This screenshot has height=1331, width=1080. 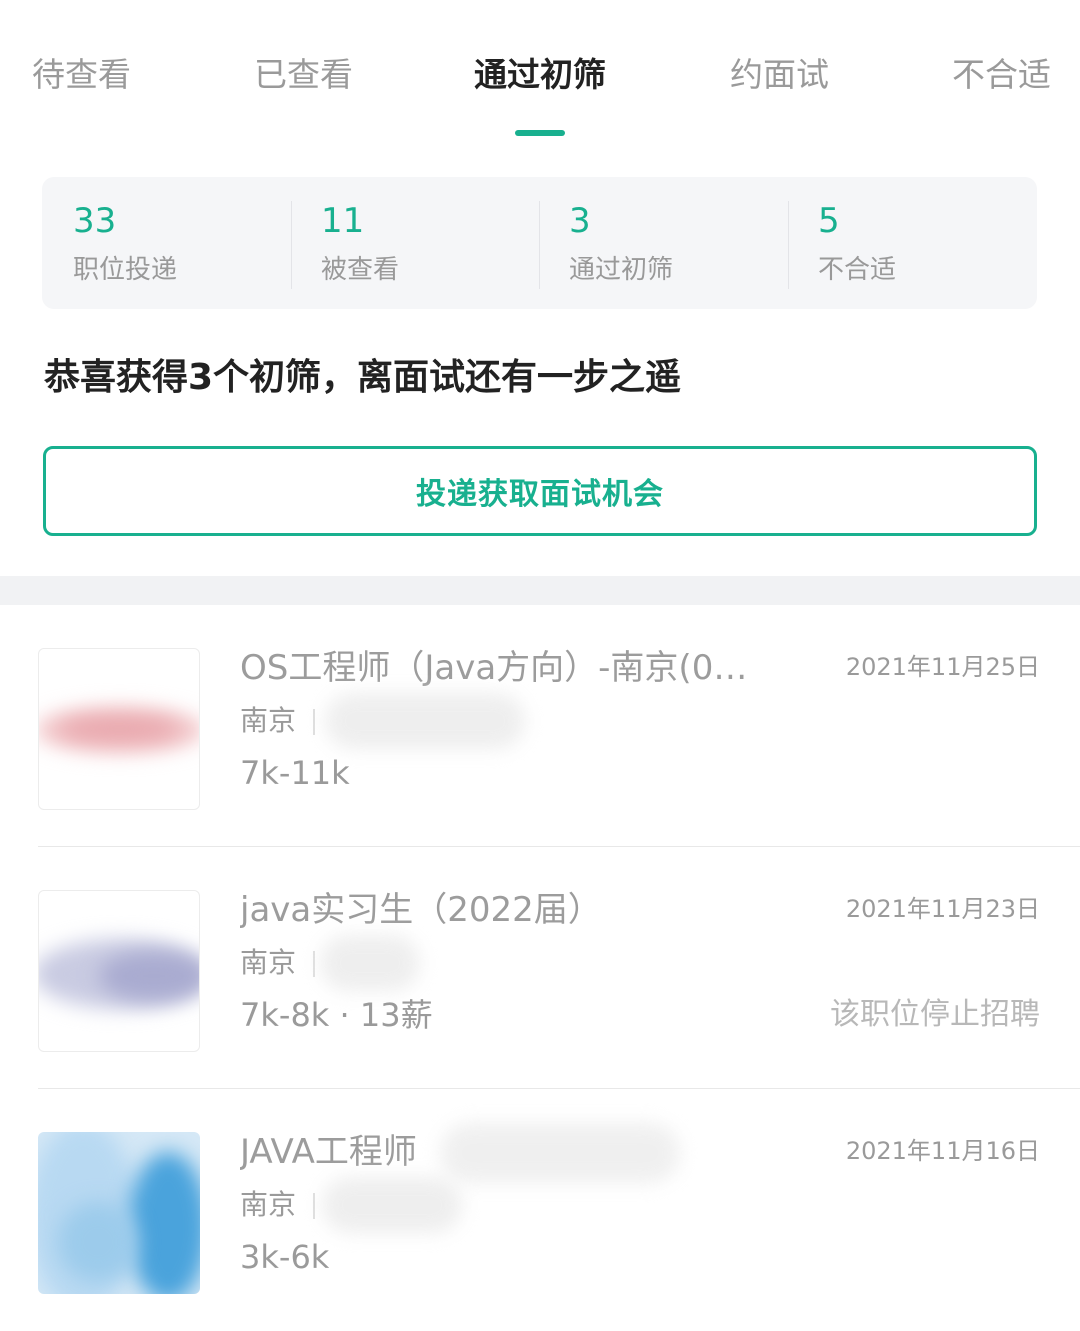 I want to click on stat-passed: 3 通过初筛, so click(x=662, y=243).